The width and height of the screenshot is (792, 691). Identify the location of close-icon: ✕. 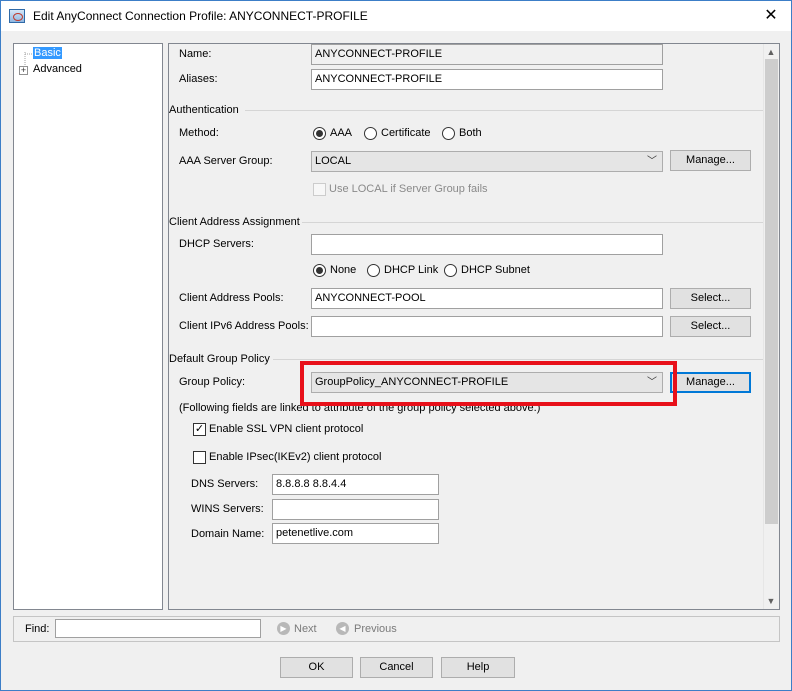
(771, 16).